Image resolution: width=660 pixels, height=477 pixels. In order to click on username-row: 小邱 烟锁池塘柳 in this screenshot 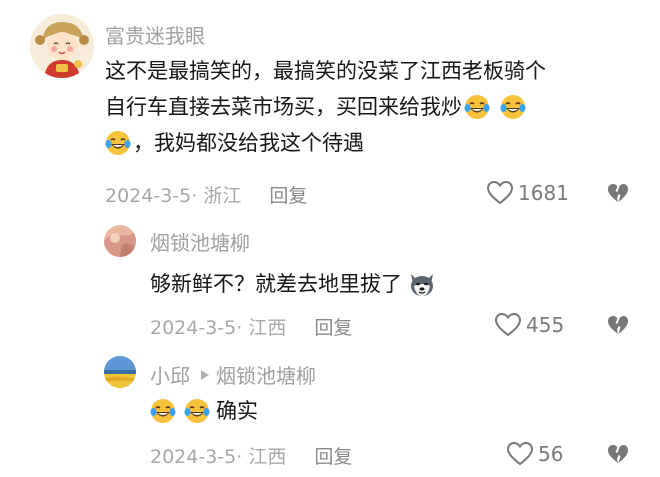, I will do `click(233, 374)`.